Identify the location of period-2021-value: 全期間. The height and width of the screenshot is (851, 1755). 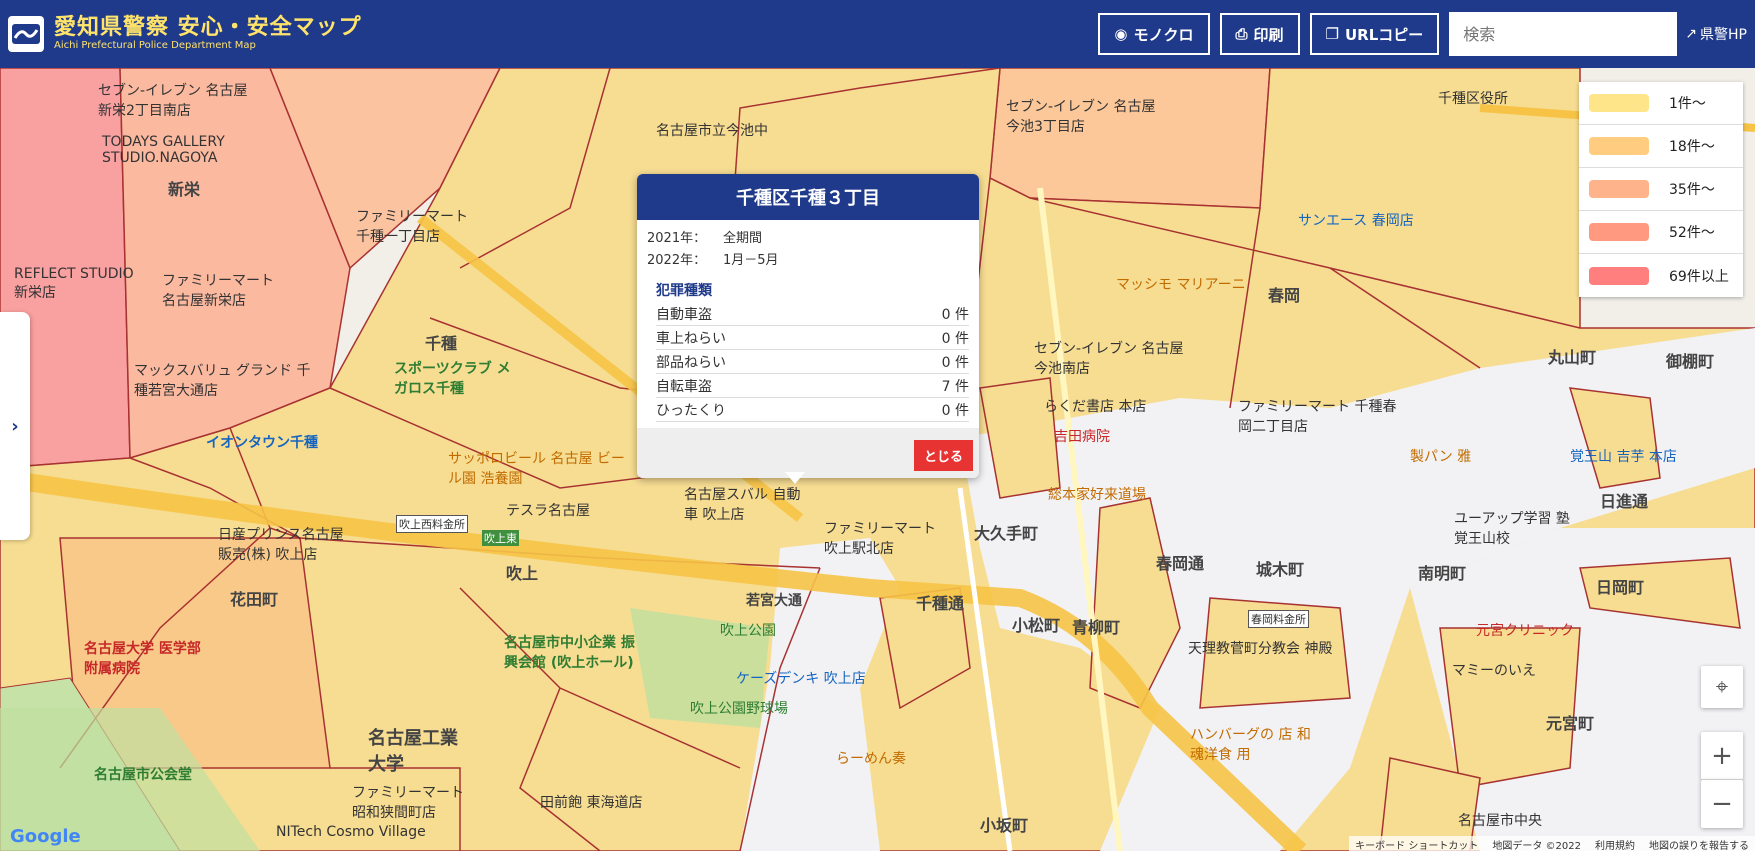
(743, 238).